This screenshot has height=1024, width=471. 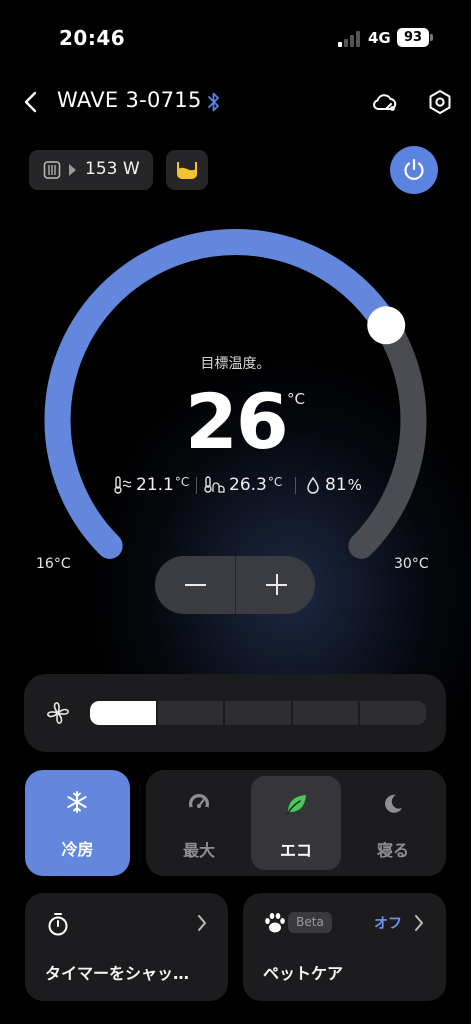 I want to click on power-draw-chip: 153 W, so click(x=91, y=170).